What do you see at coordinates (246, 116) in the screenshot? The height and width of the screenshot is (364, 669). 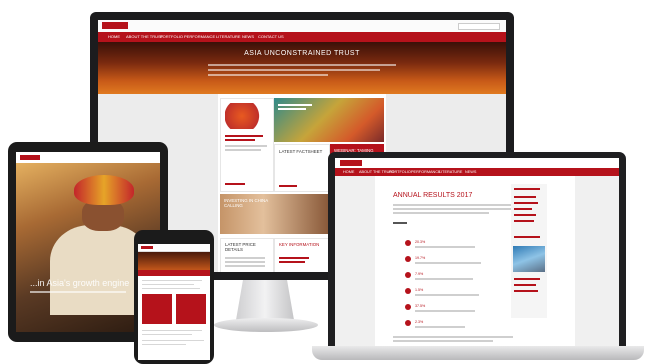 I see `maple-leaf-icon` at bounding box center [246, 116].